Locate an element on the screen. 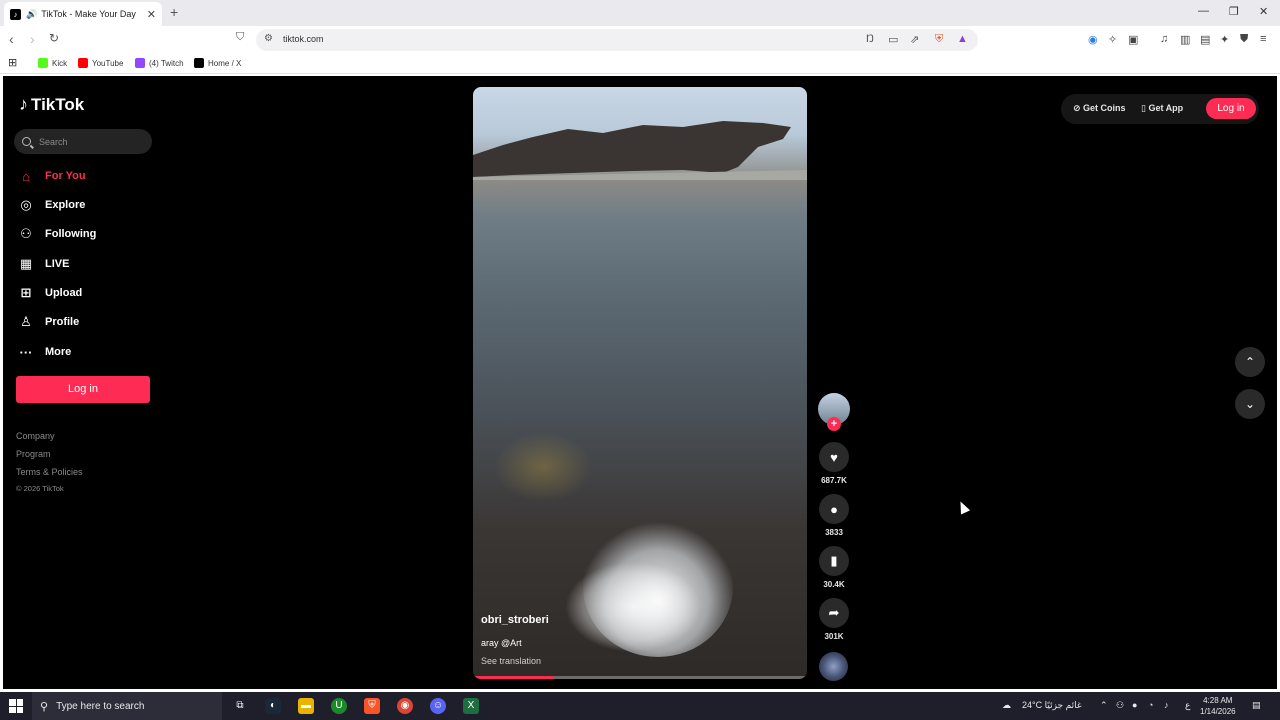 The image size is (1280, 720). follow-plus-icon: + is located at coordinates (834, 424).